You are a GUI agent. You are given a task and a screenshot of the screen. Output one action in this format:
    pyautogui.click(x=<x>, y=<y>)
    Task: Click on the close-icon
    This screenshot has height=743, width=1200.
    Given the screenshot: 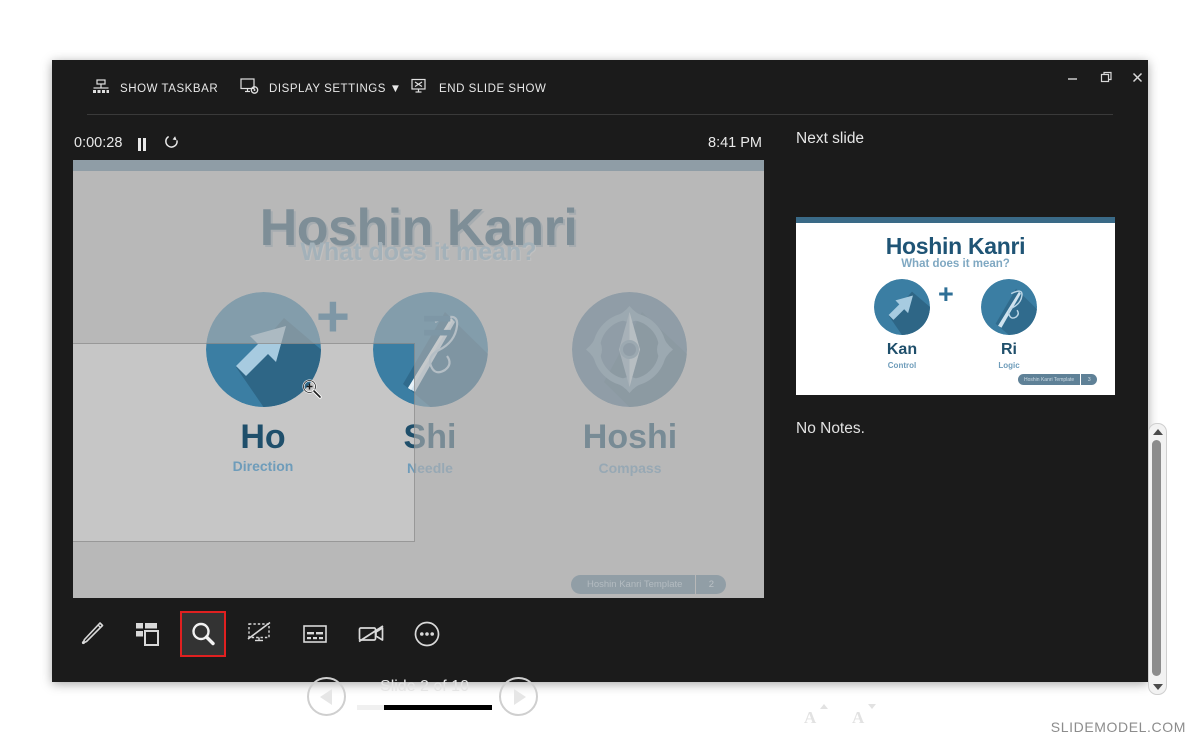 What is the action you would take?
    pyautogui.click(x=1137, y=77)
    